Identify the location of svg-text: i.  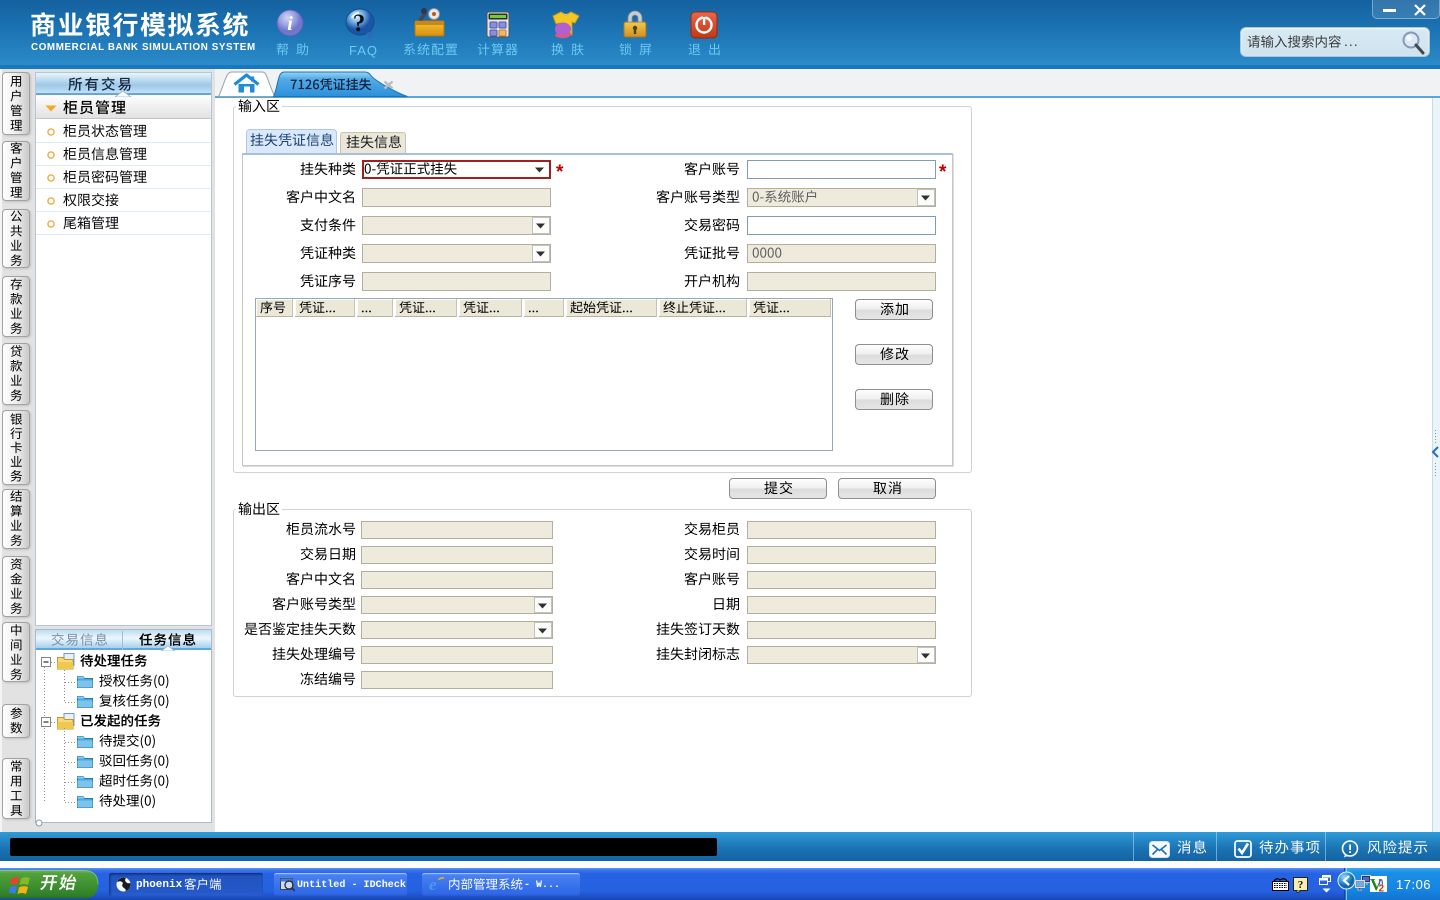
(290, 24).